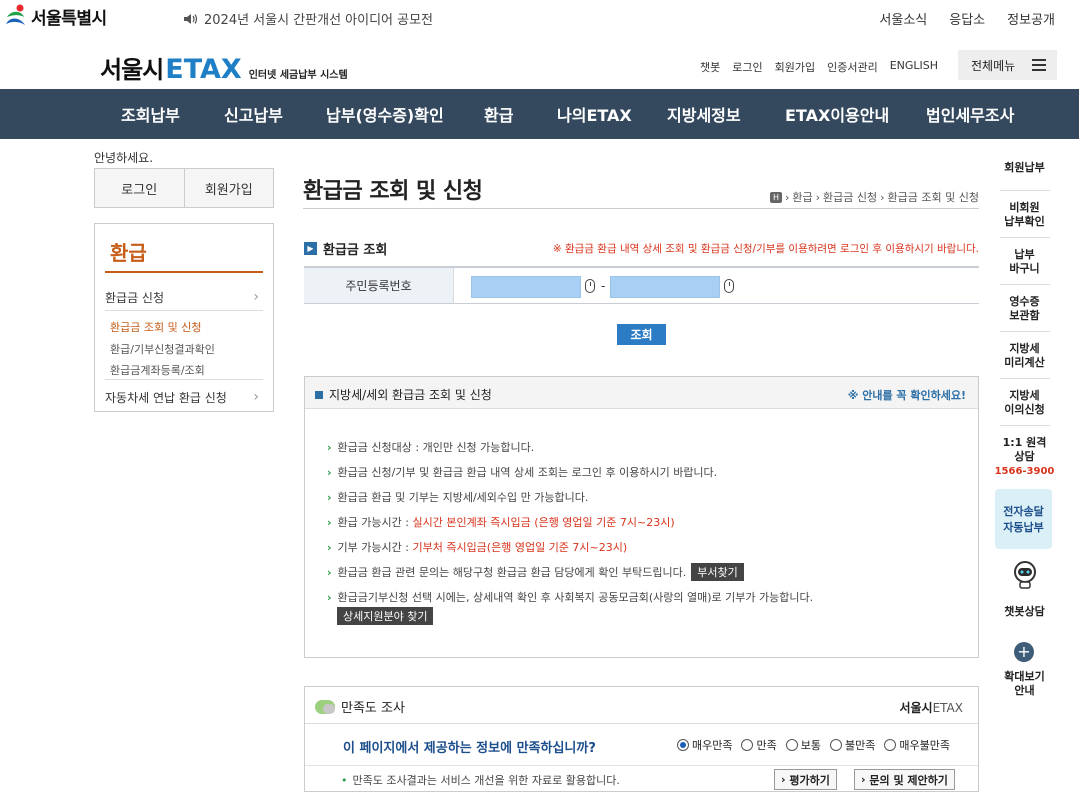 The height and width of the screenshot is (809, 1079). Describe the element at coordinates (1024, 215) in the screenshot. I see `quick-nonmember-check: 비회원 납부확인` at that location.